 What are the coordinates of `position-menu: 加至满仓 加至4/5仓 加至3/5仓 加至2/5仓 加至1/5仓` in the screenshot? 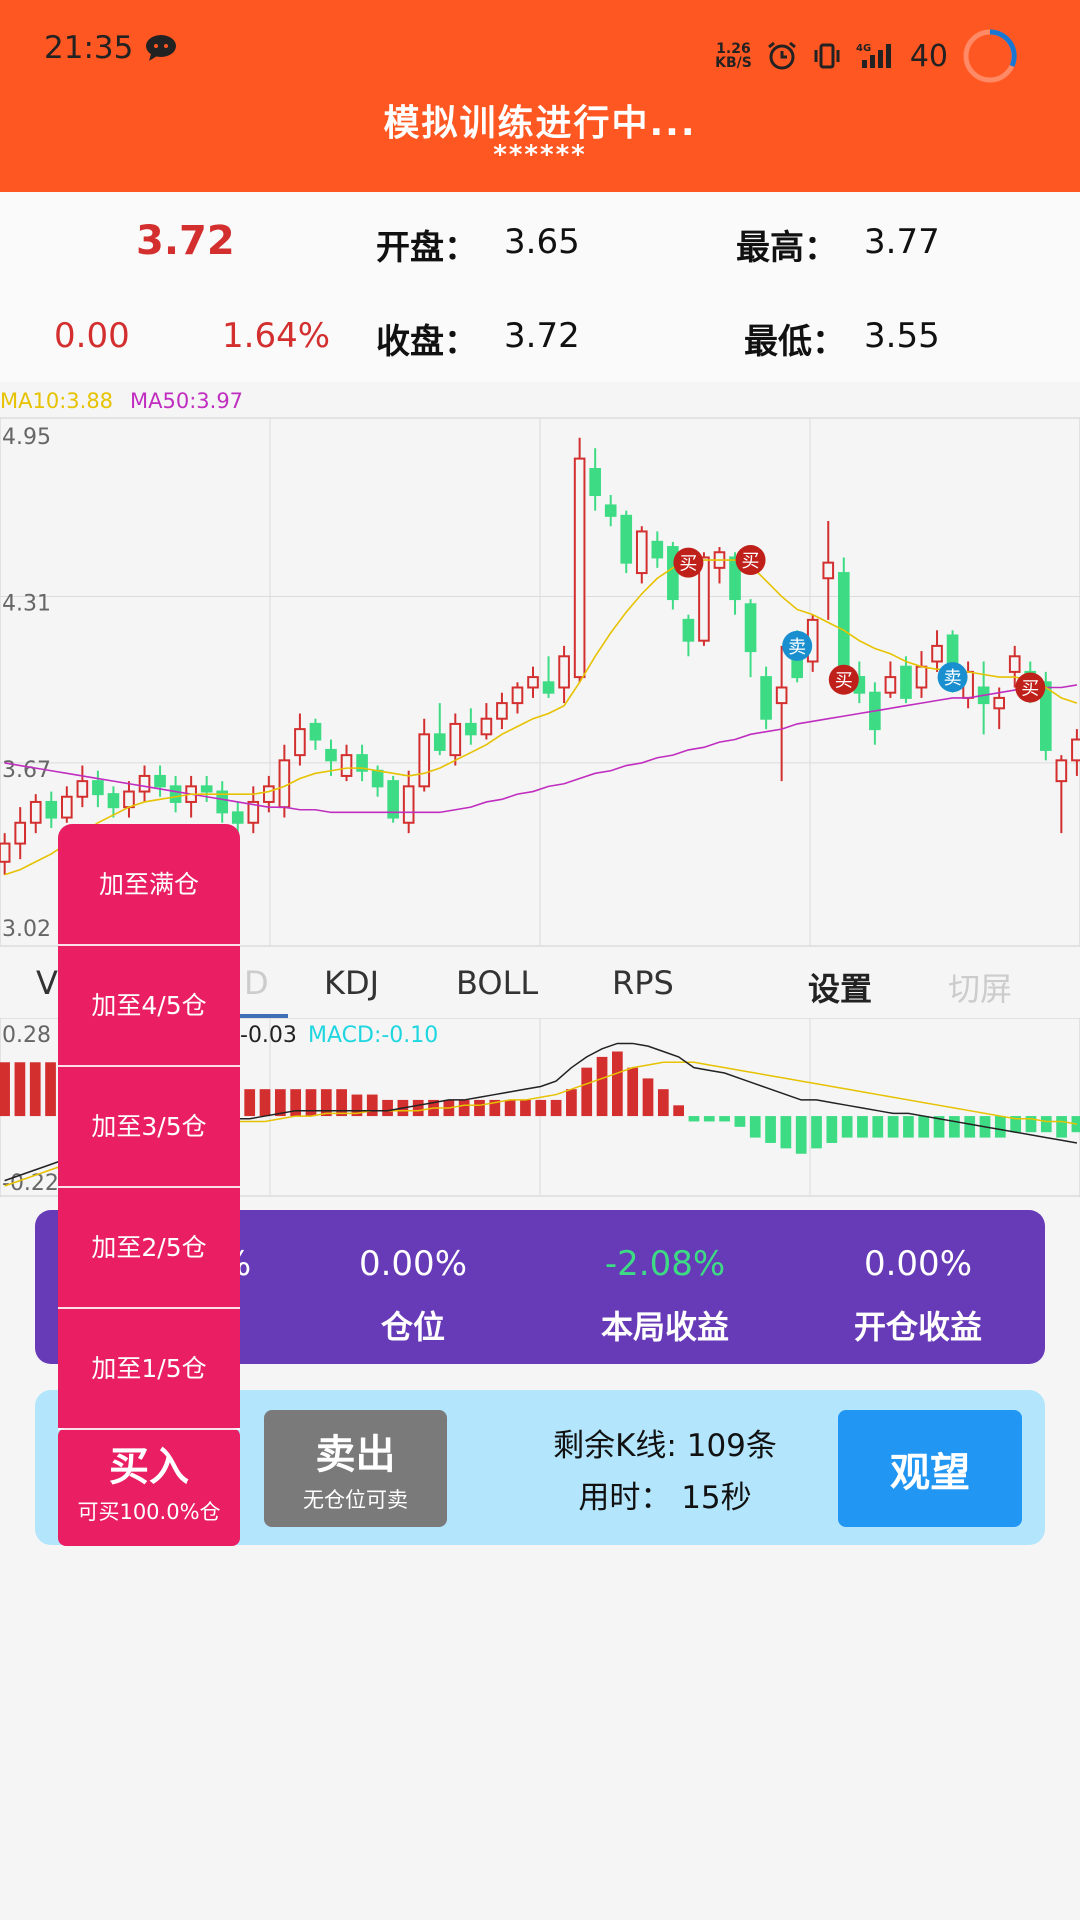 It's located at (149, 1126).